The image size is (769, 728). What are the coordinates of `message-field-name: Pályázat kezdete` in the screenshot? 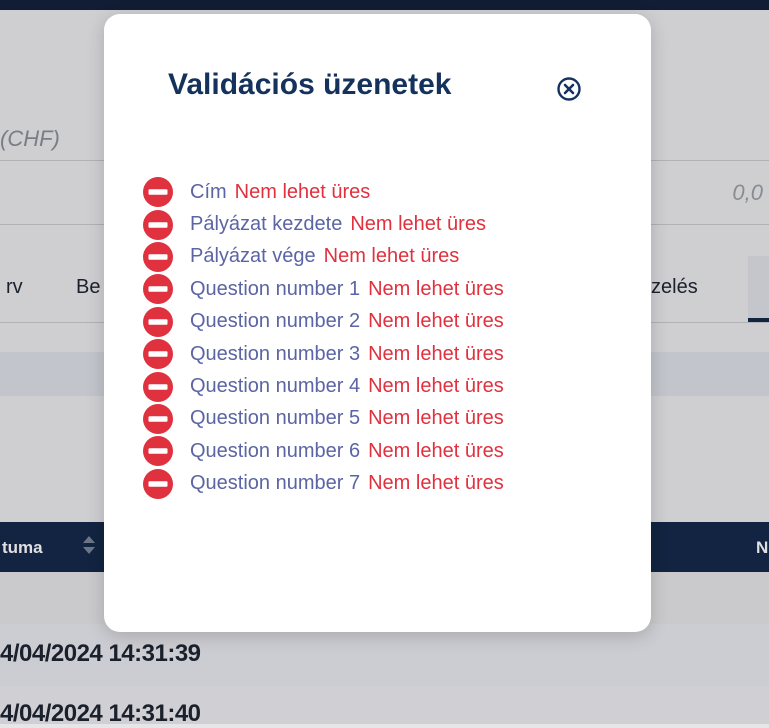 It's located at (266, 224).